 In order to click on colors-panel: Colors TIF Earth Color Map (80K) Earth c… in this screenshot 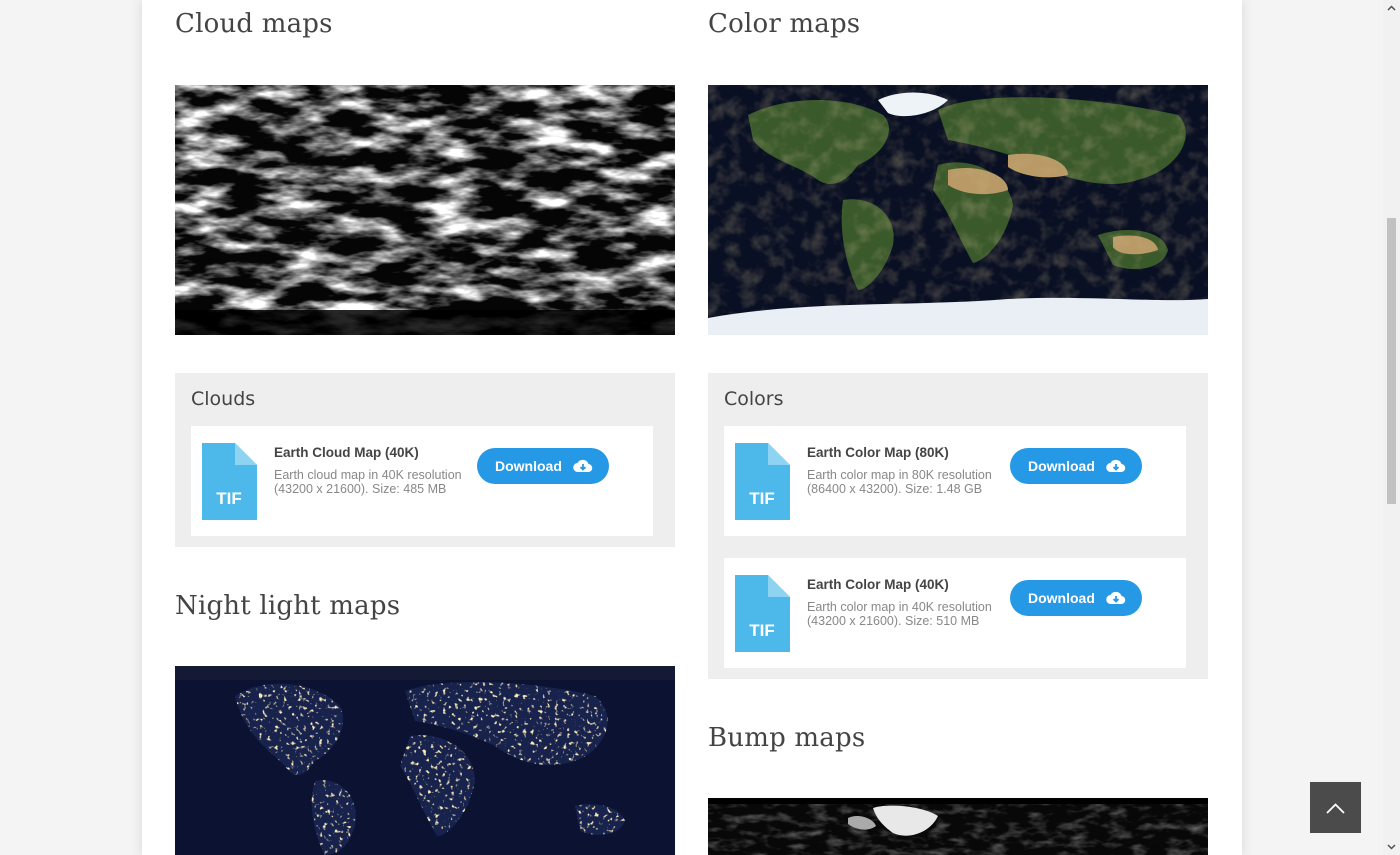, I will do `click(958, 526)`.